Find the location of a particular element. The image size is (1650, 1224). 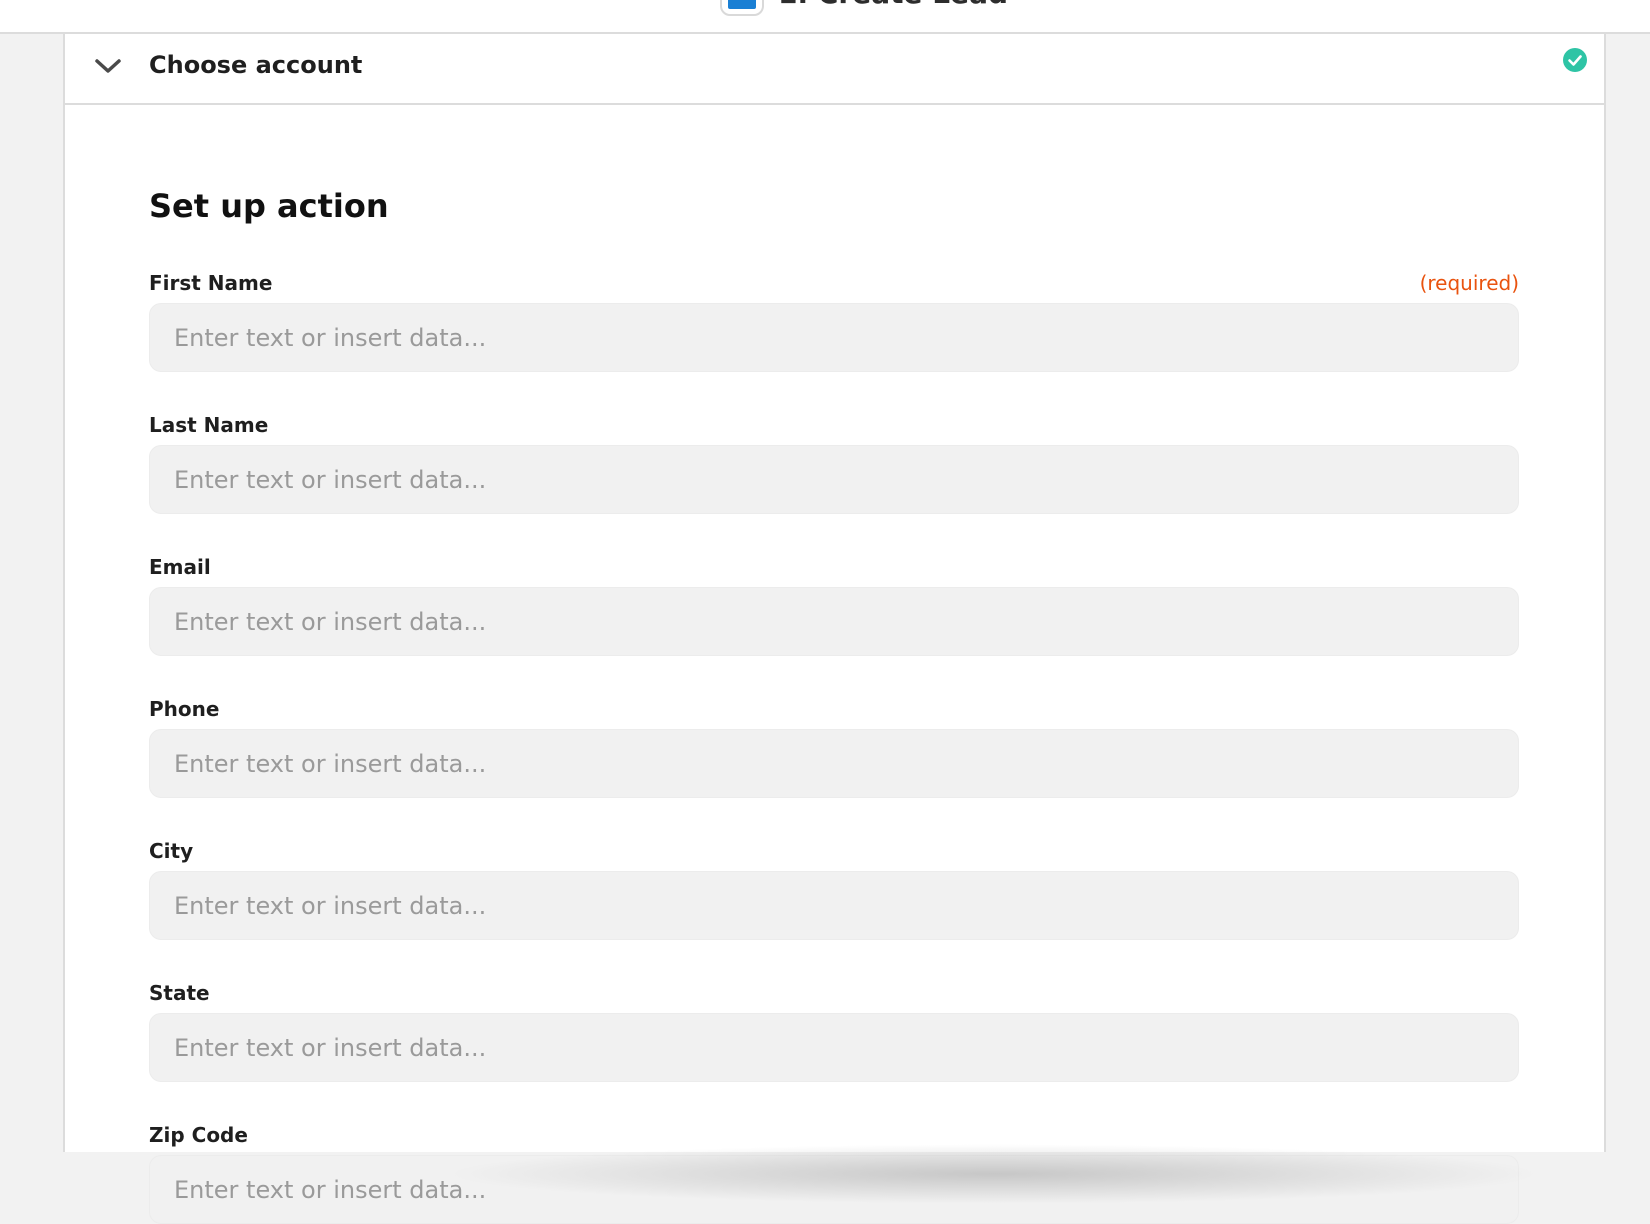

field-label: Last Name is located at coordinates (209, 425).